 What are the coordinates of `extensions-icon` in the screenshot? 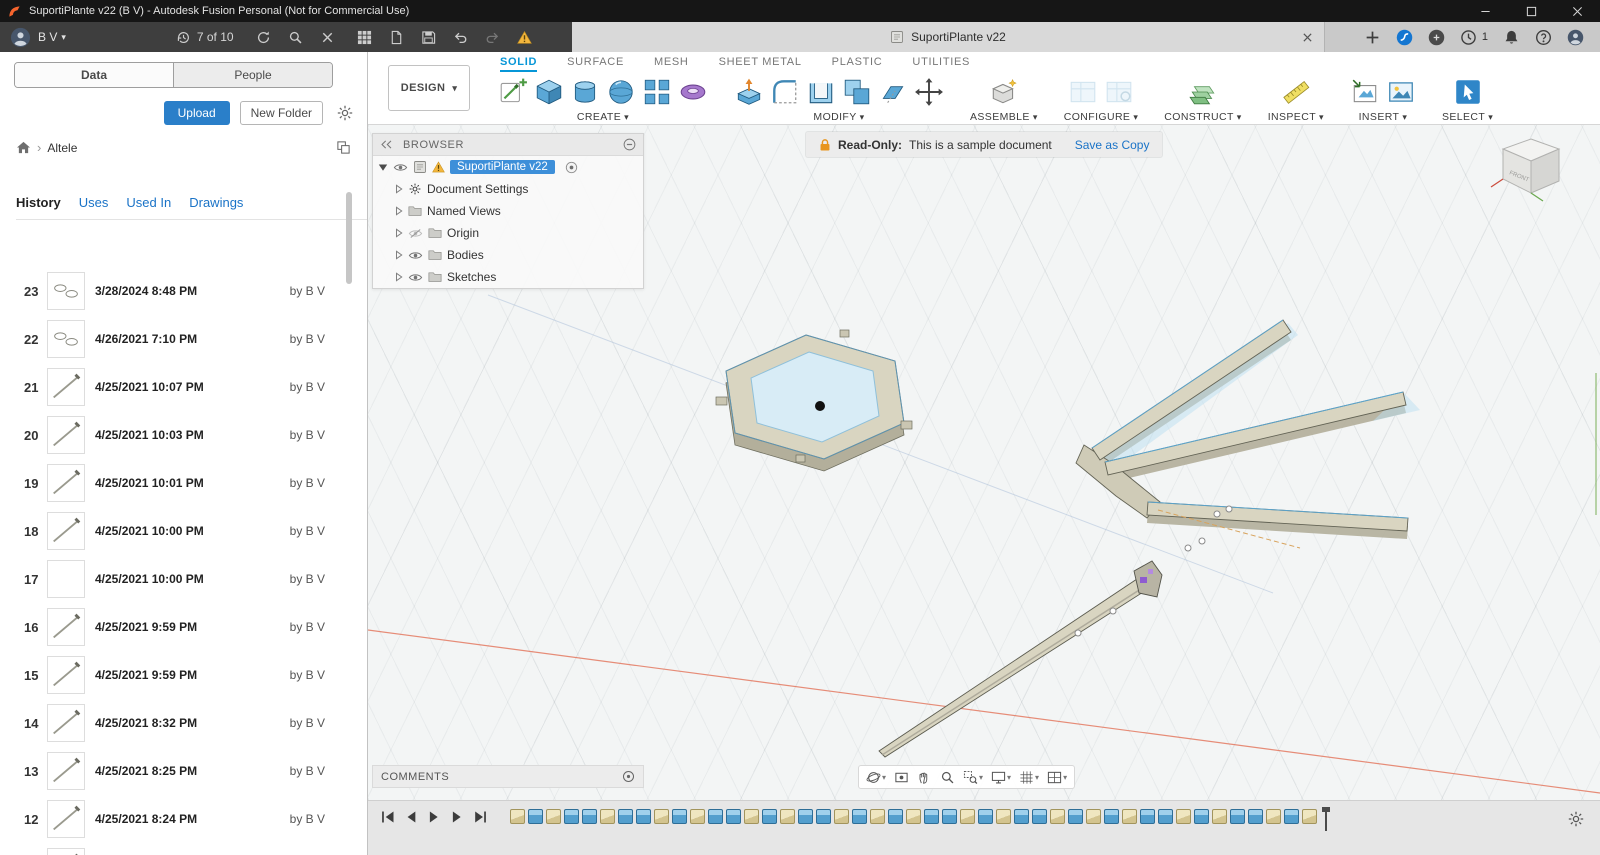 It's located at (1436, 37).